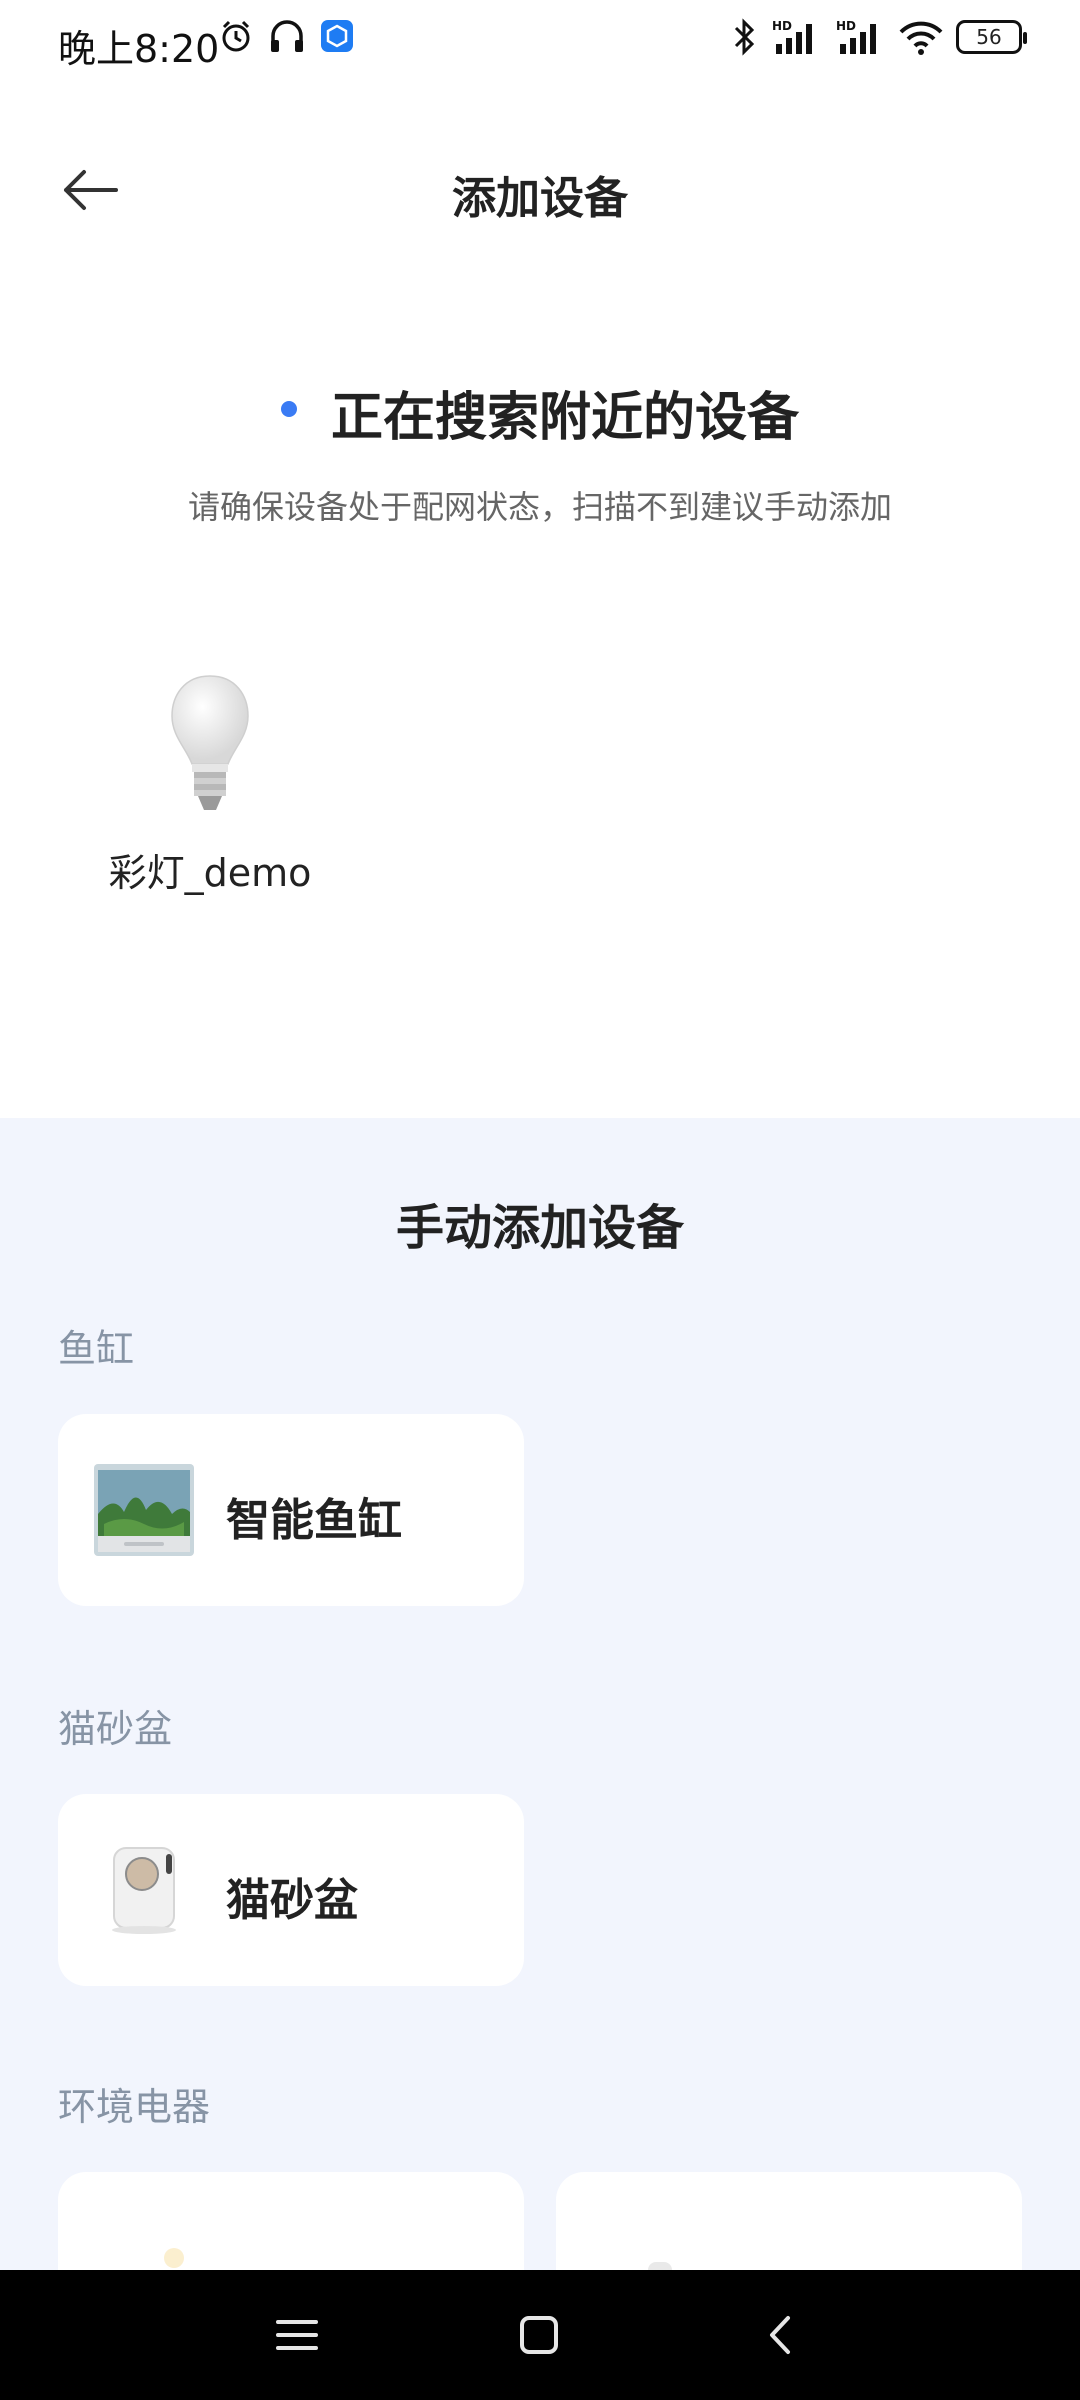  I want to click on home-icon, so click(539, 2335).